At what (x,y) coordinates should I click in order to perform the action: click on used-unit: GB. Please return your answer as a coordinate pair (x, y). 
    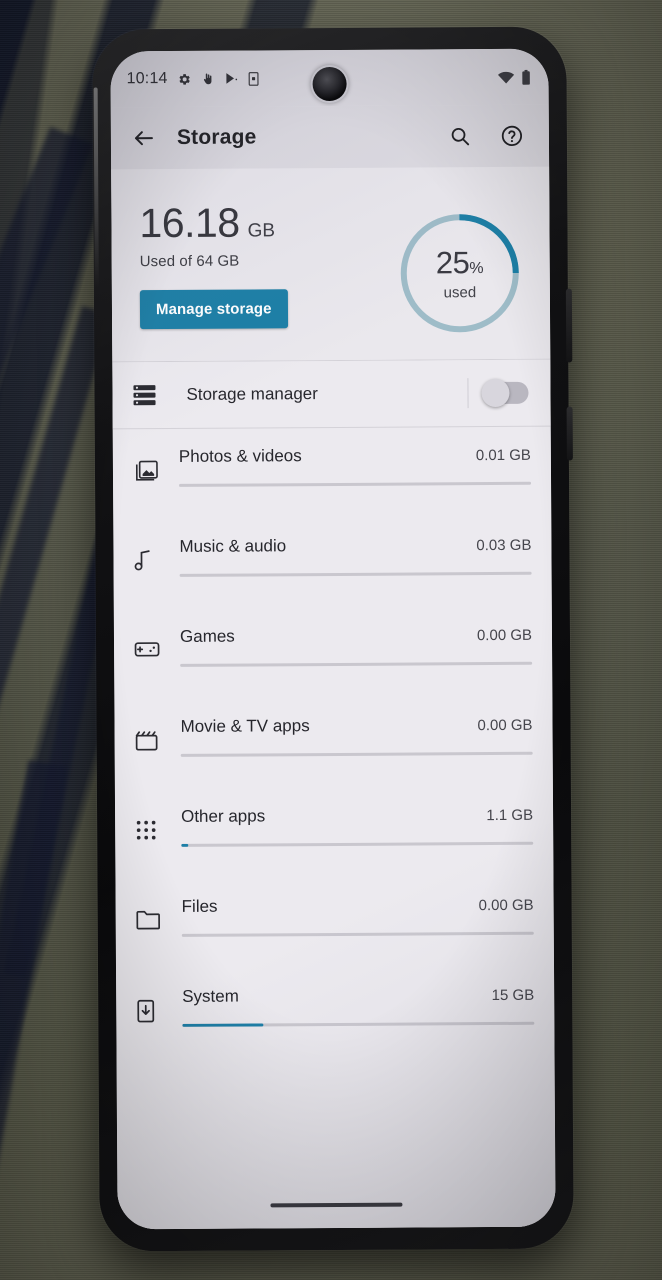
    Looking at the image, I should click on (261, 231).